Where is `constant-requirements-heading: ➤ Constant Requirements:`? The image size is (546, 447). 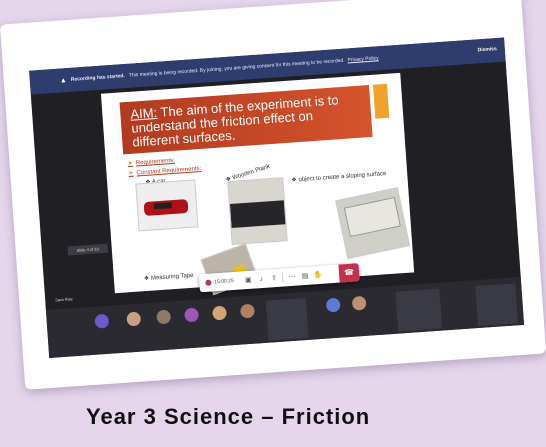
constant-requirements-heading: ➤ Constant Requirements: is located at coordinates (164, 171).